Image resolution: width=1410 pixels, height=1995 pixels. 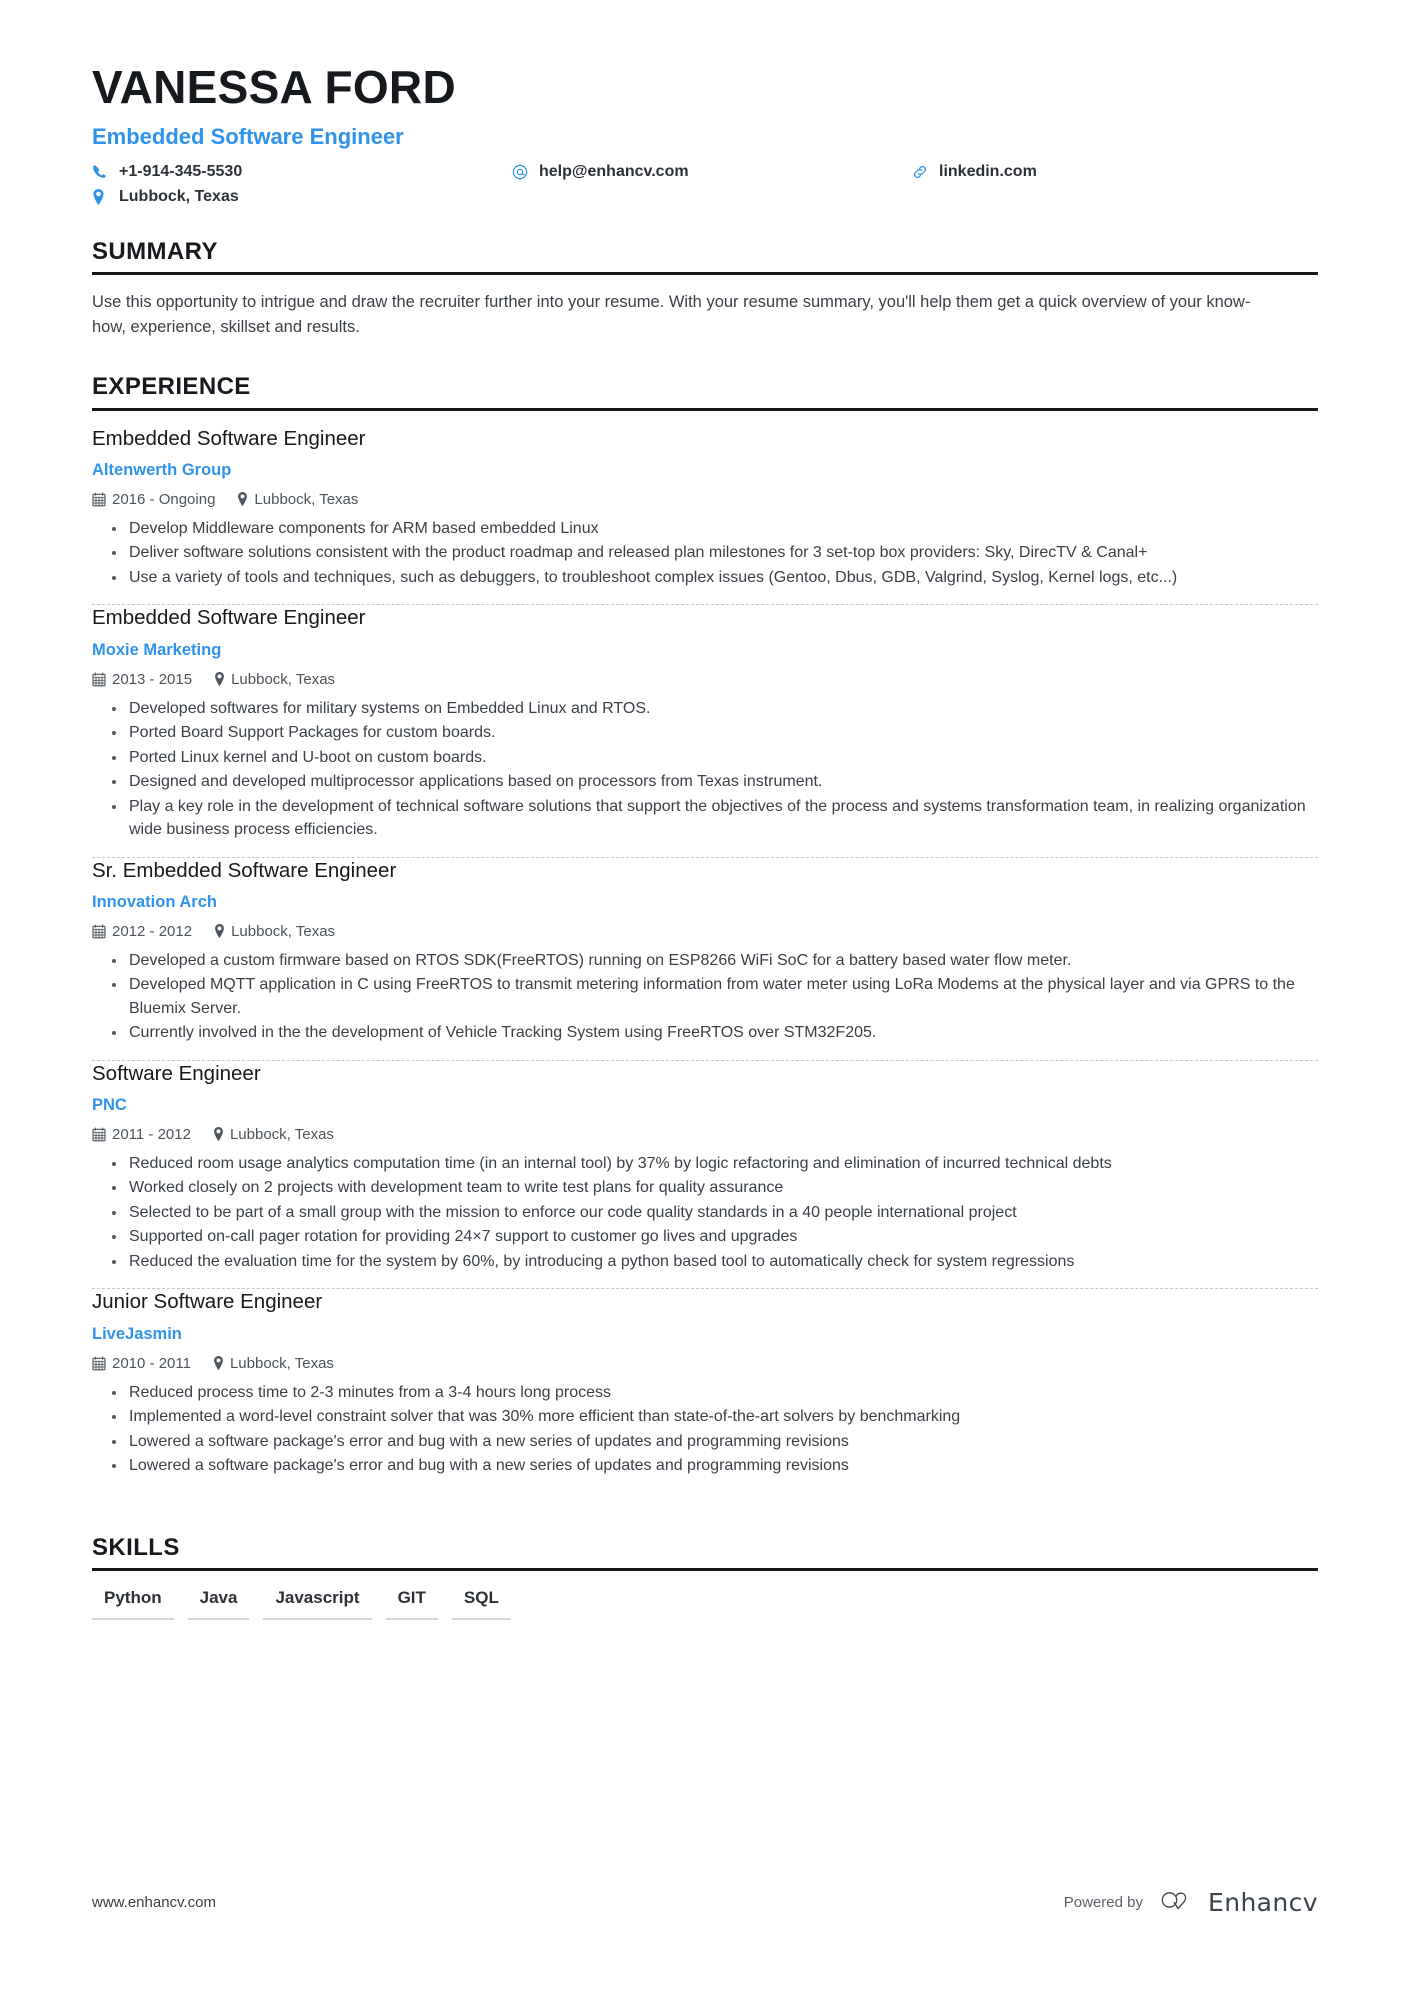 I want to click on skill-tag: SQL, so click(x=481, y=1602).